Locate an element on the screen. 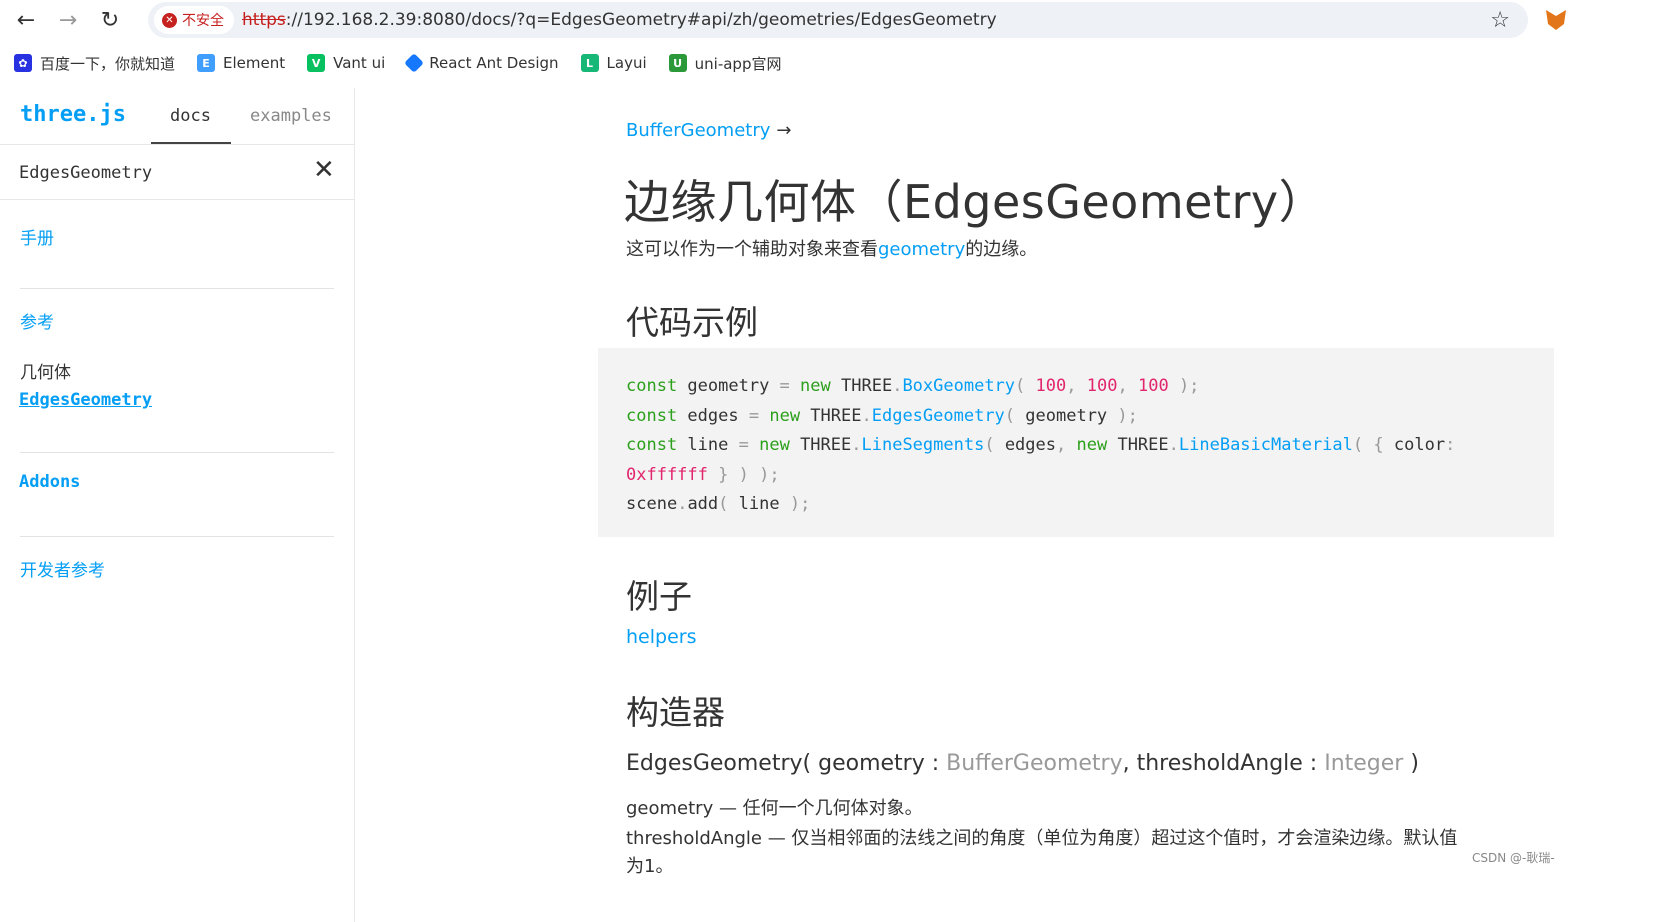  heading-examples: 例子 is located at coordinates (659, 596).